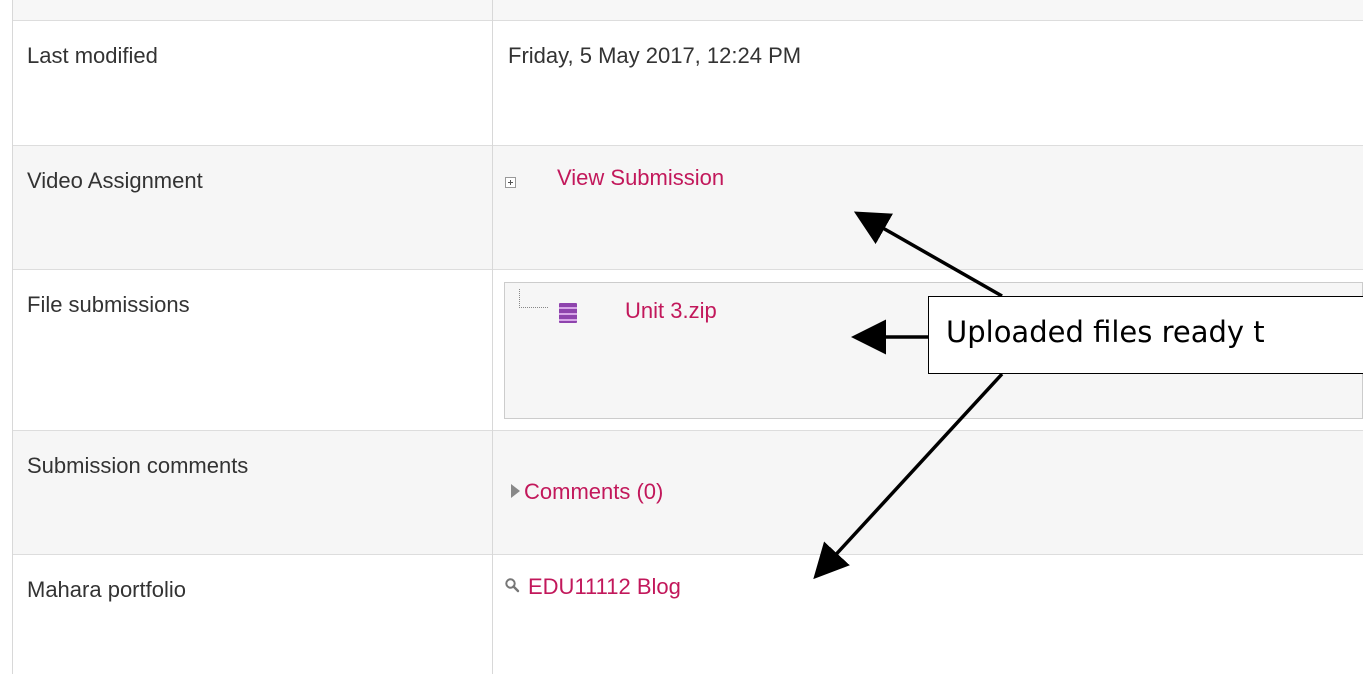  I want to click on row-label-video-assignment: Video Assignment, so click(115, 180).